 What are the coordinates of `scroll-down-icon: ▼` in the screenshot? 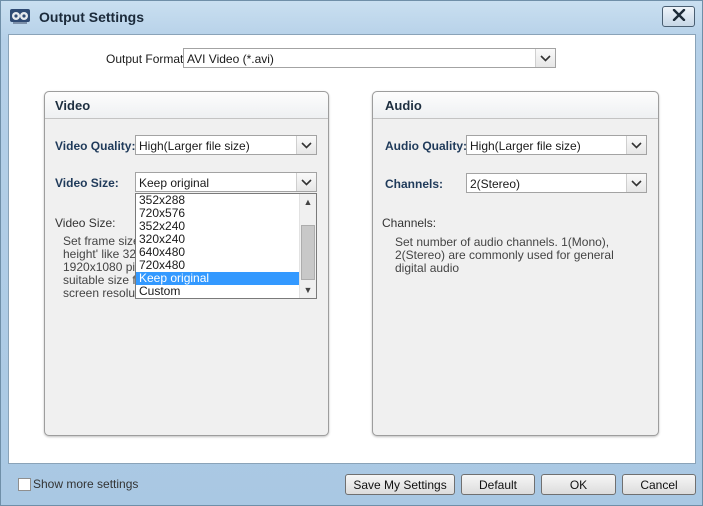 It's located at (308, 290).